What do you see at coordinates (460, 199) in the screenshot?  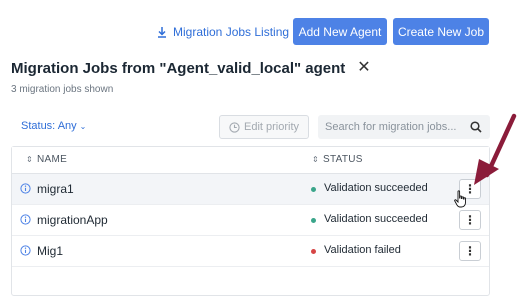 I see `hand-pointer-icon` at bounding box center [460, 199].